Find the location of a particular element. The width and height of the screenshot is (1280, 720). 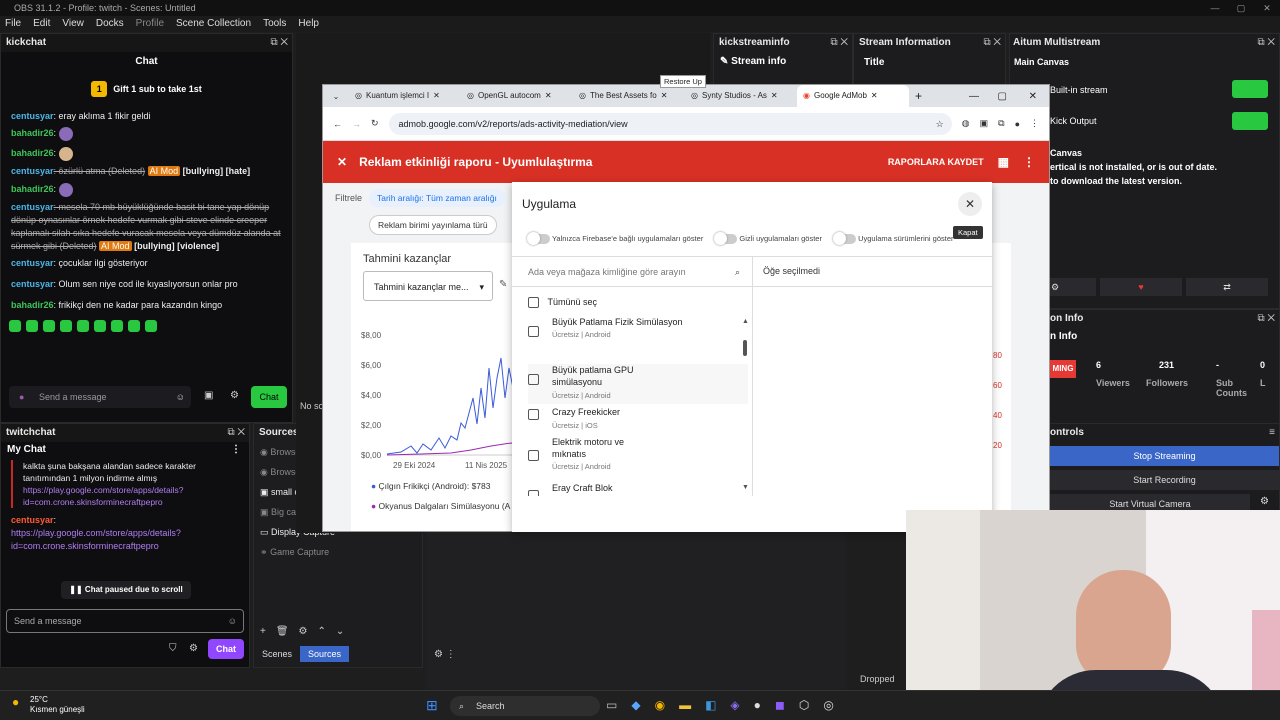

chat-paused-button: ❚❚ Chat paused due to scroll is located at coordinates (126, 590).